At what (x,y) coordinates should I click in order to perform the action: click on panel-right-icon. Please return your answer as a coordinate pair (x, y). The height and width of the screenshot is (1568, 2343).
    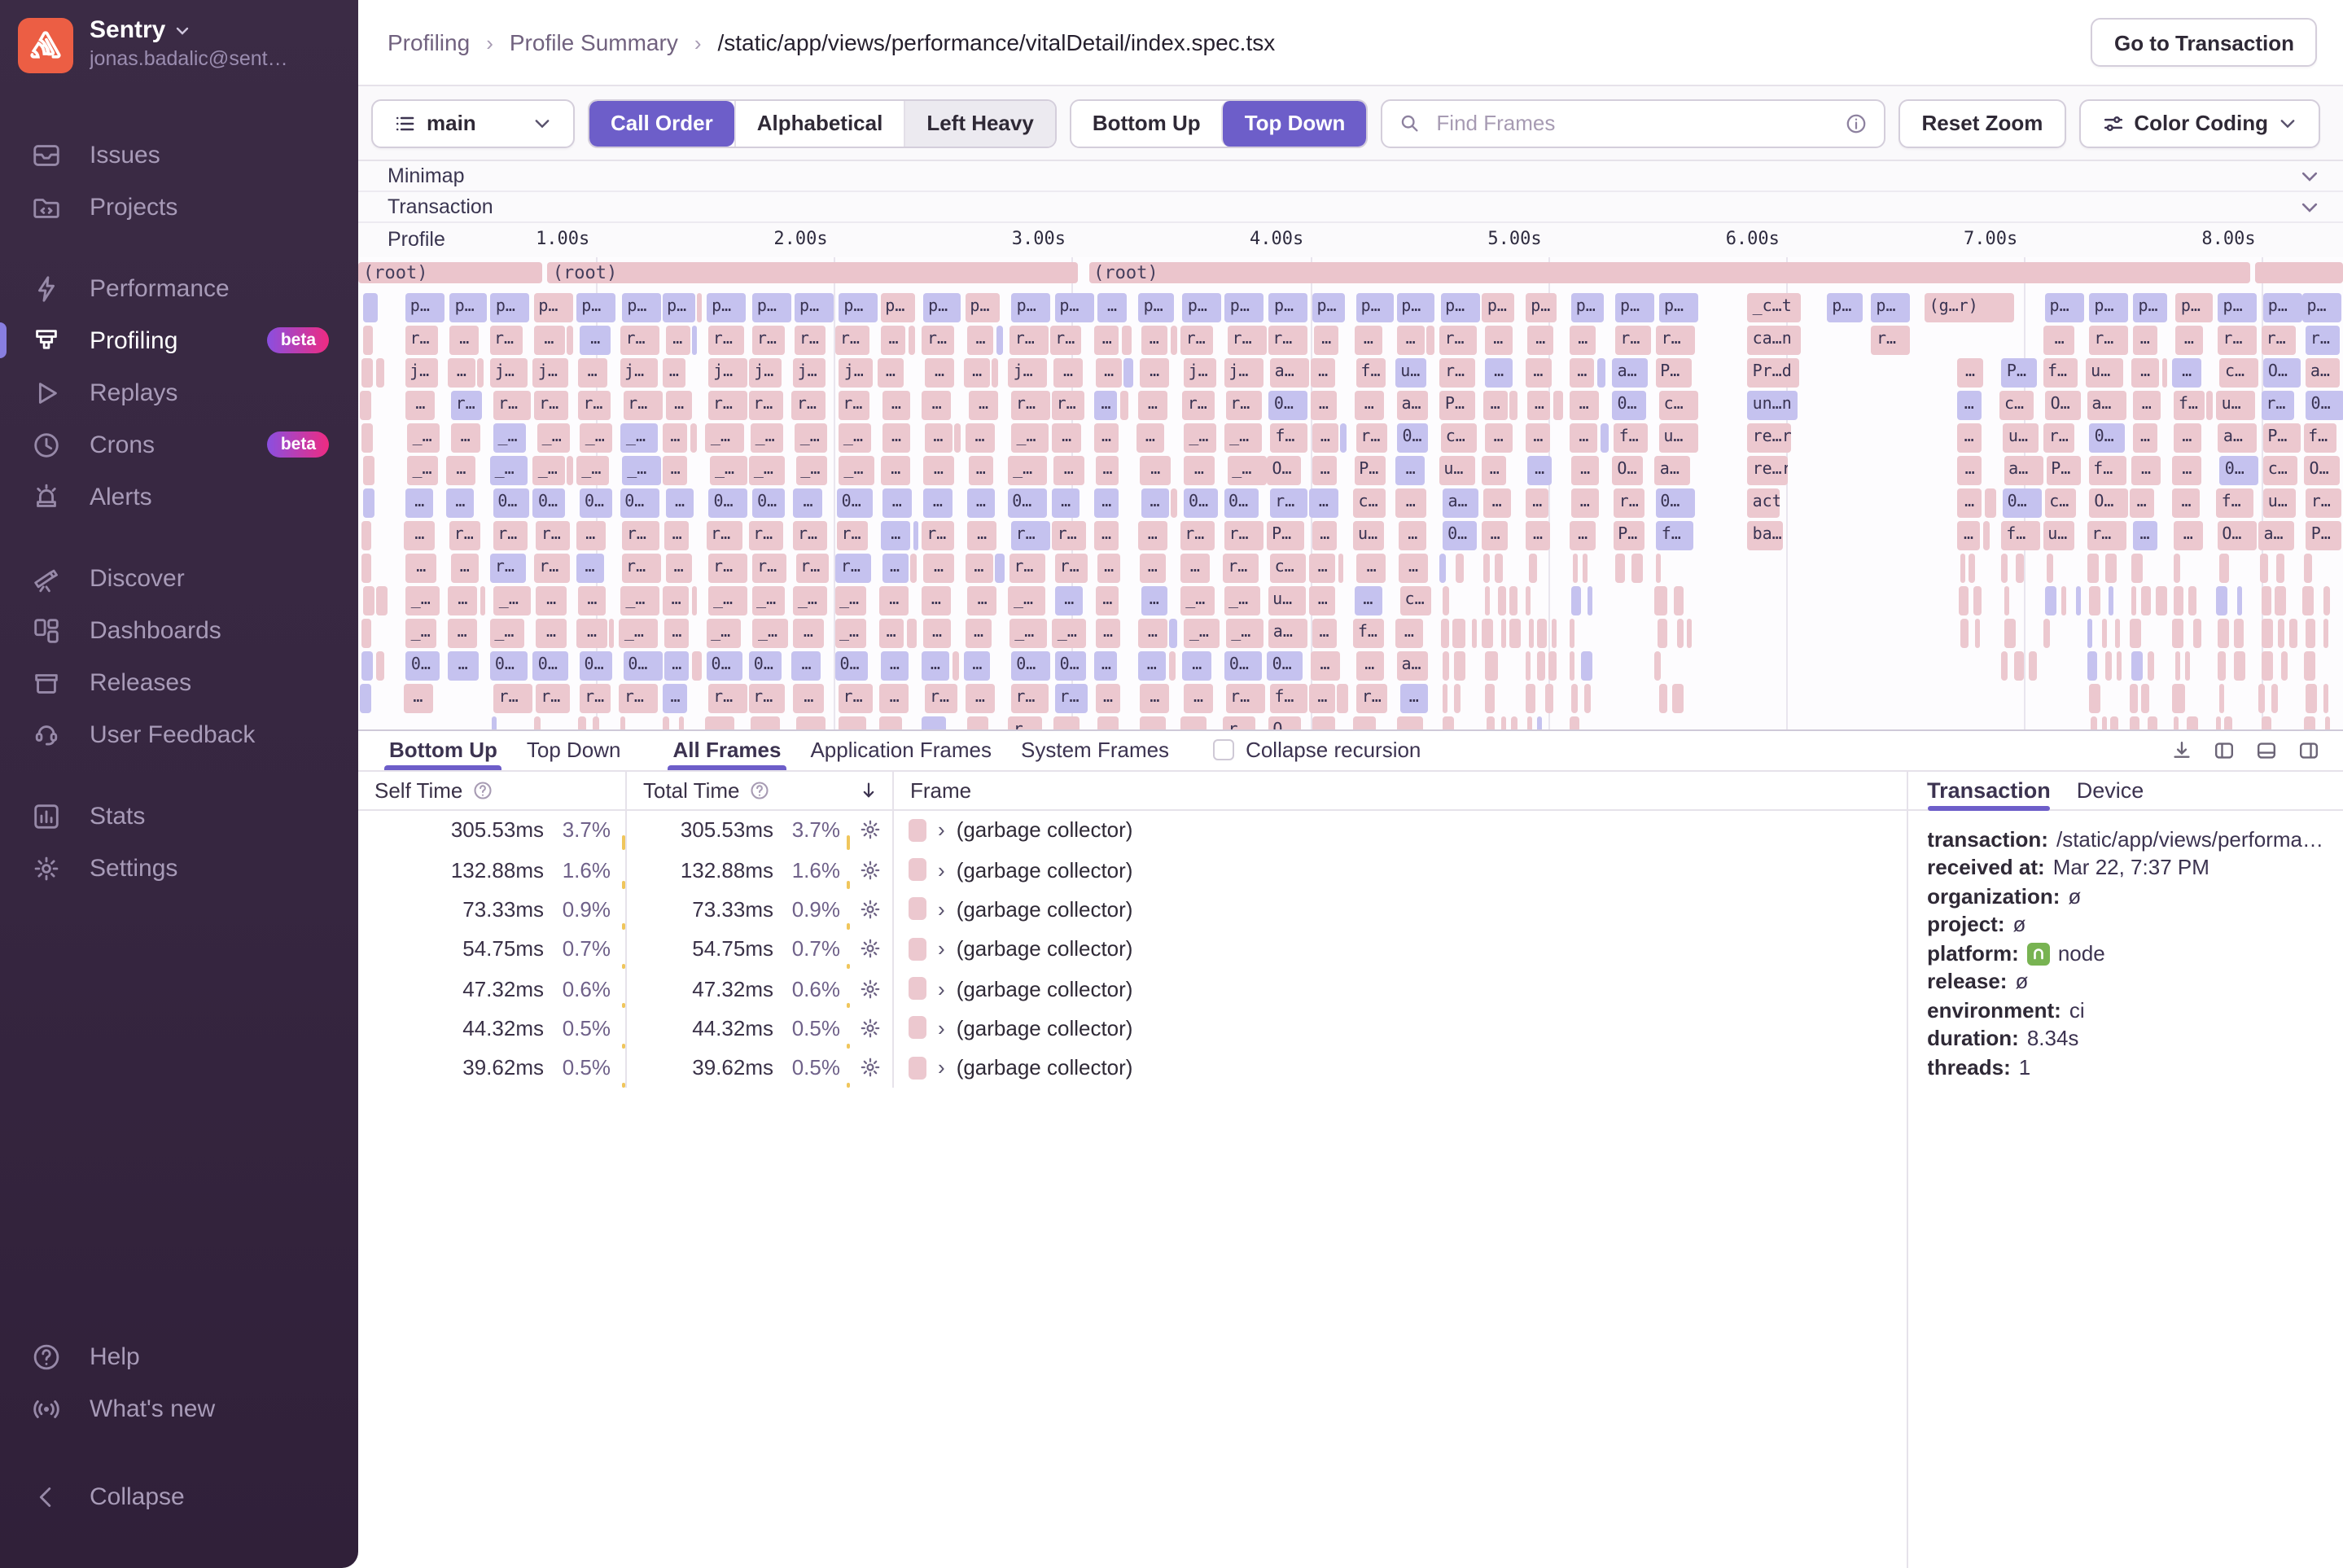
    Looking at the image, I should click on (2309, 751).